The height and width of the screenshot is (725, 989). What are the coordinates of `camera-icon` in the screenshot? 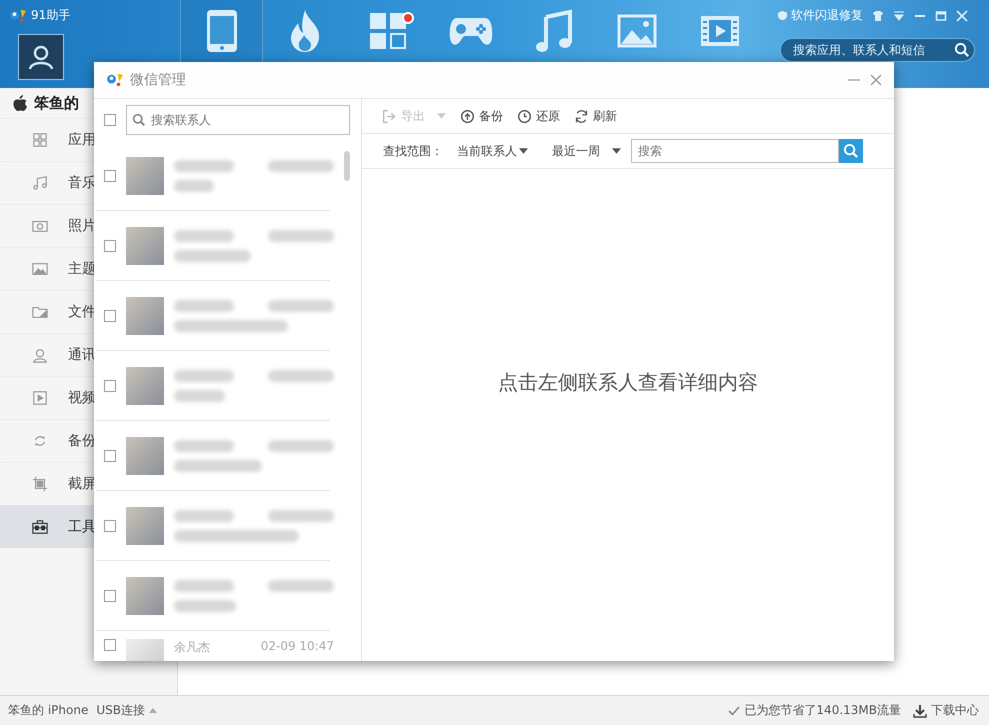 It's located at (40, 226).